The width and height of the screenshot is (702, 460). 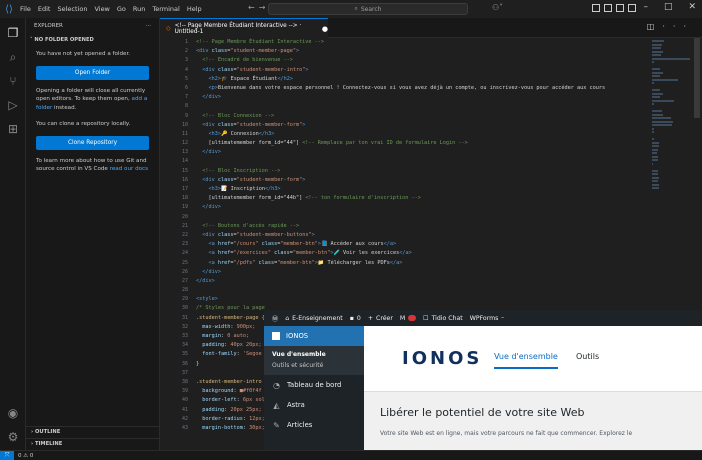 I want to click on code-line: <!-- Boutons d'accès rapide -->, so click(x=421, y=226).